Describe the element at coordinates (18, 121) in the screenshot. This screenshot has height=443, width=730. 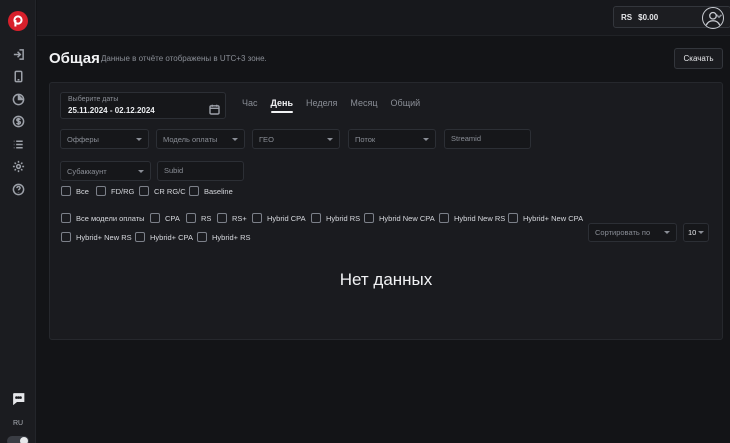
I see `dollar-icon` at that location.